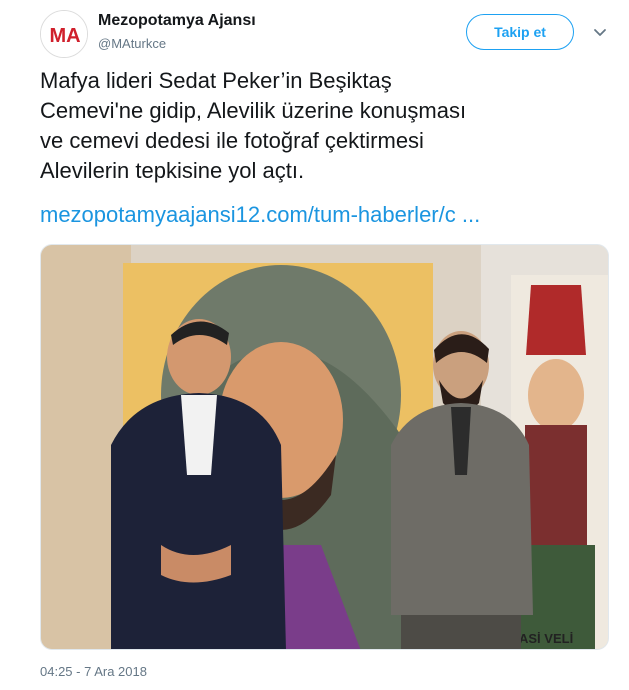  Describe the element at coordinates (520, 32) in the screenshot. I see `follow-button: Takip et` at that location.